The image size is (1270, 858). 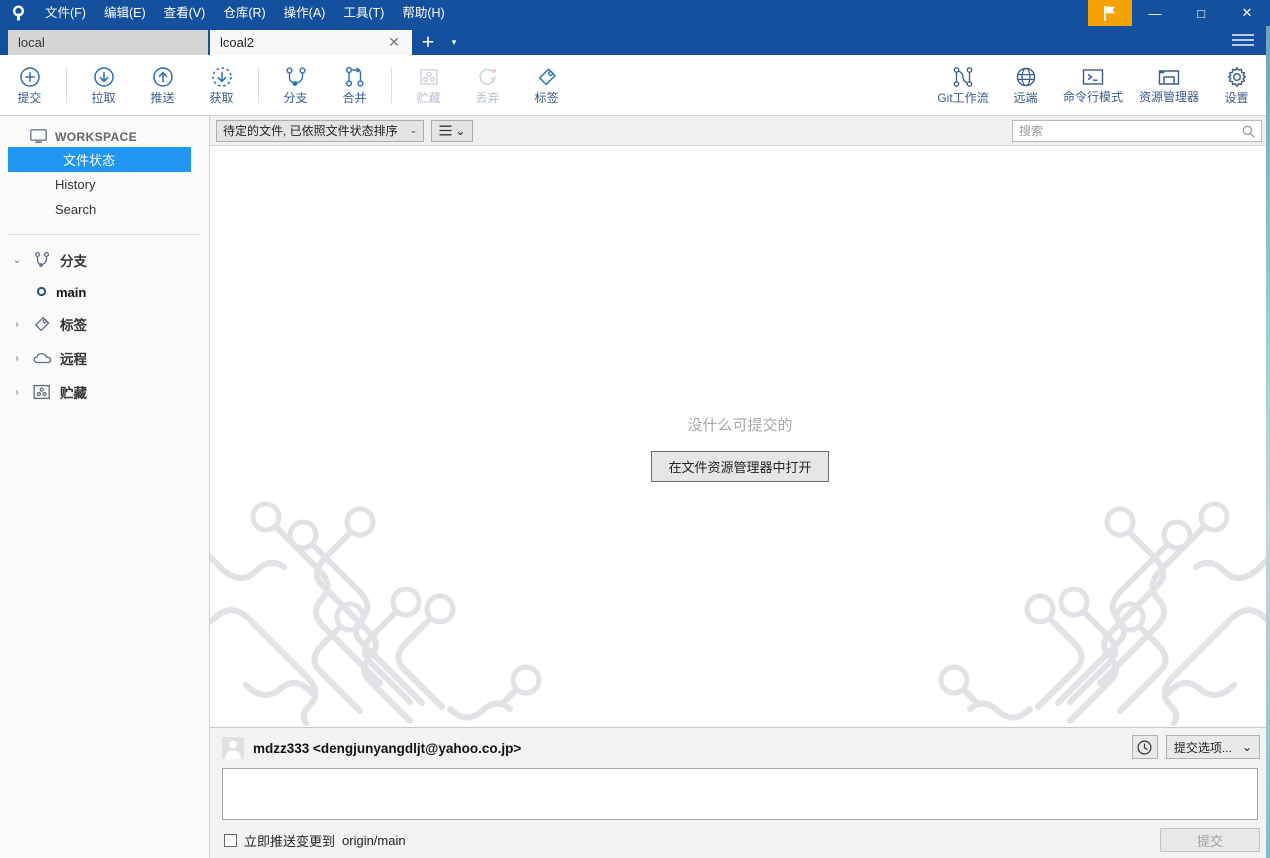 I want to click on toolbar-terminal-button: 命令行模式, so click(x=1093, y=85).